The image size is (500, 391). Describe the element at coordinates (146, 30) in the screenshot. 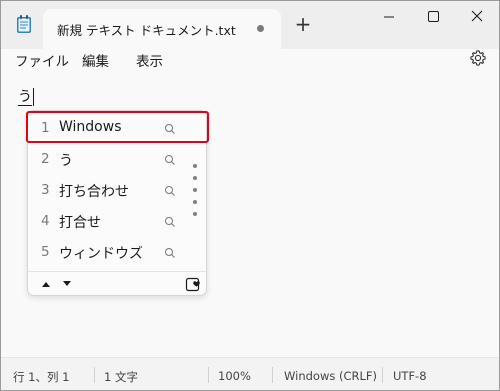

I see `tab-title: 新規 テキスト ドキュメント.txt` at that location.